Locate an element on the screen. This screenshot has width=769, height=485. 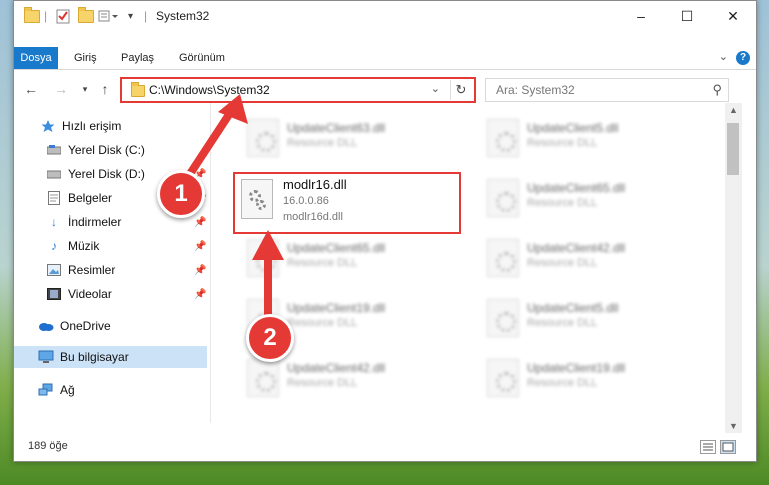
title-bar: | ▾ | System32 – ☐ ✕ is located at coordinates (385, 16).